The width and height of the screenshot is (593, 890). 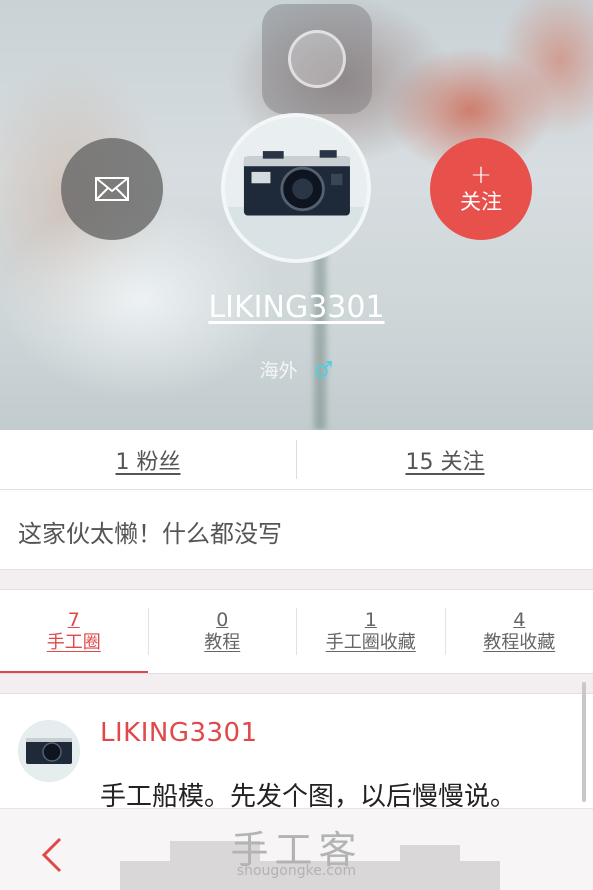 What do you see at coordinates (296, 307) in the screenshot?
I see `profile-username: LIKING3301` at bounding box center [296, 307].